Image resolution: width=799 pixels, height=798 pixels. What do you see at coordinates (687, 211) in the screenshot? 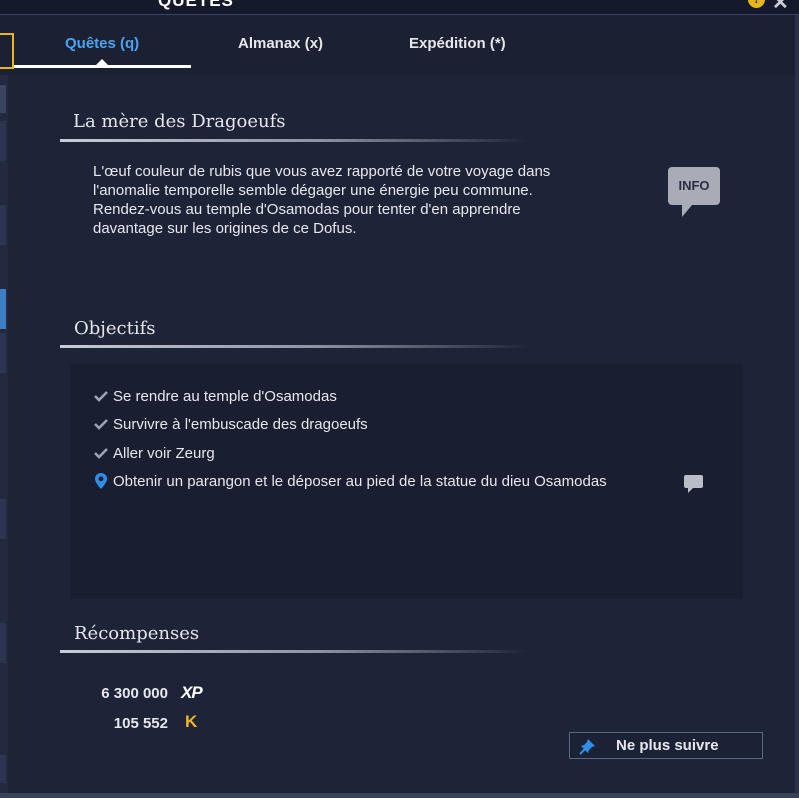
I see `info-bubble-tail` at bounding box center [687, 211].